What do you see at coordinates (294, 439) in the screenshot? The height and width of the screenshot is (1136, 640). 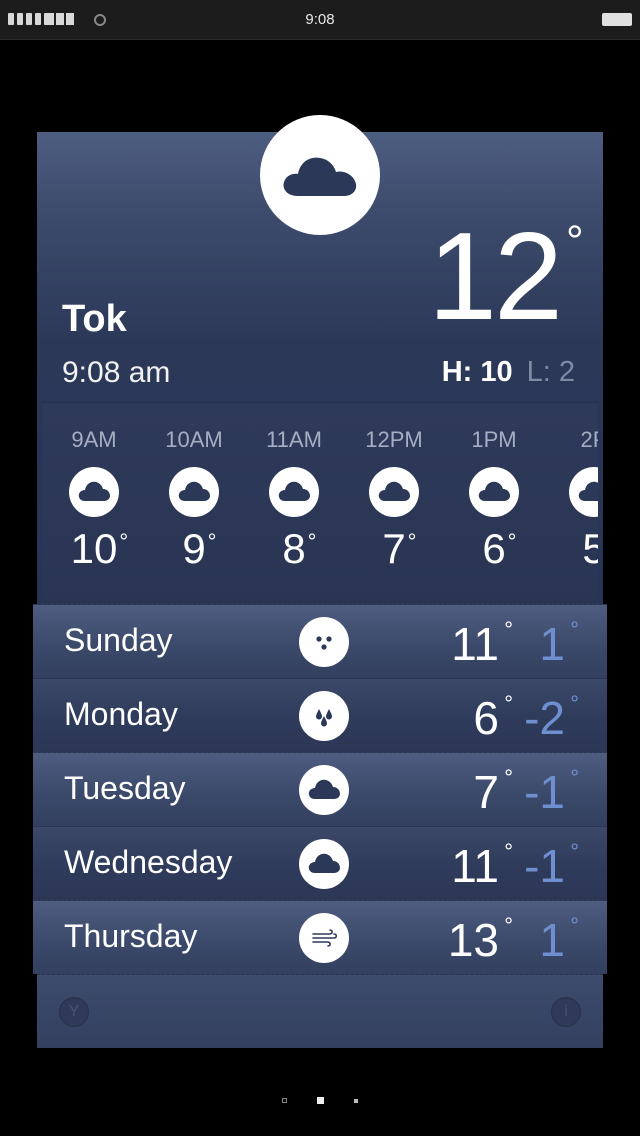 I see `hour-label: 11AM` at bounding box center [294, 439].